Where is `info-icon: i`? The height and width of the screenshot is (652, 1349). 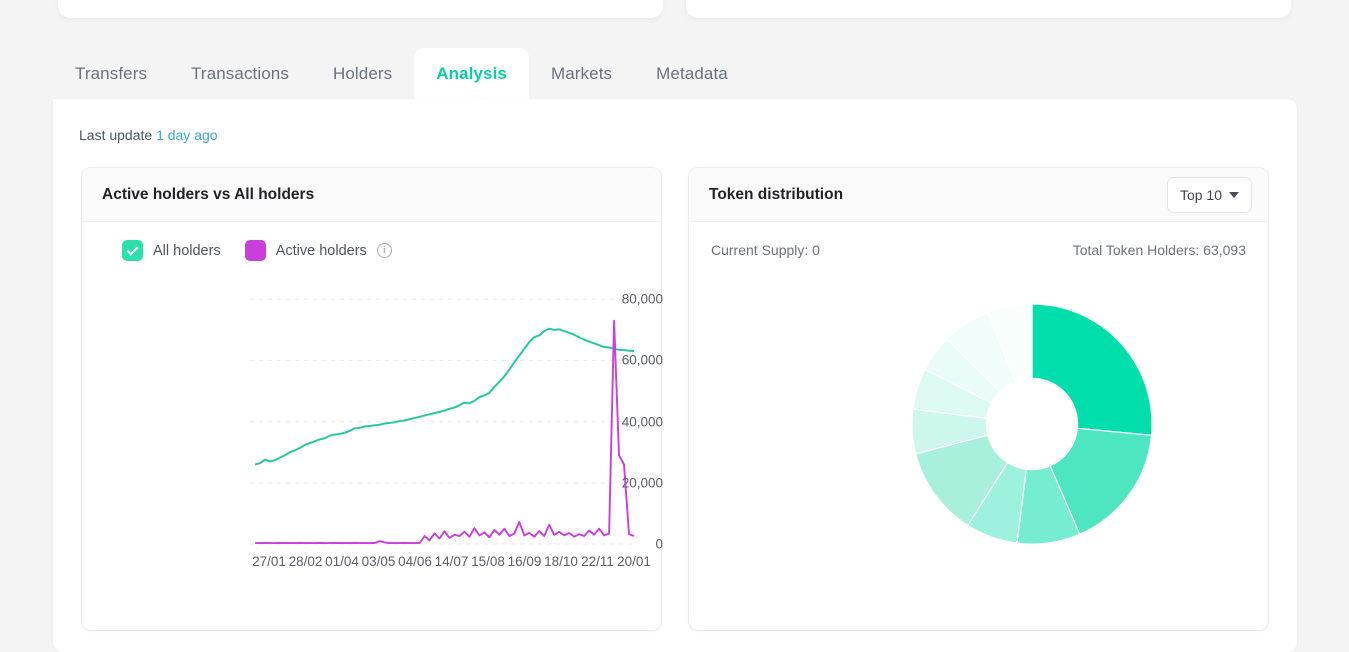
info-icon: i is located at coordinates (384, 250).